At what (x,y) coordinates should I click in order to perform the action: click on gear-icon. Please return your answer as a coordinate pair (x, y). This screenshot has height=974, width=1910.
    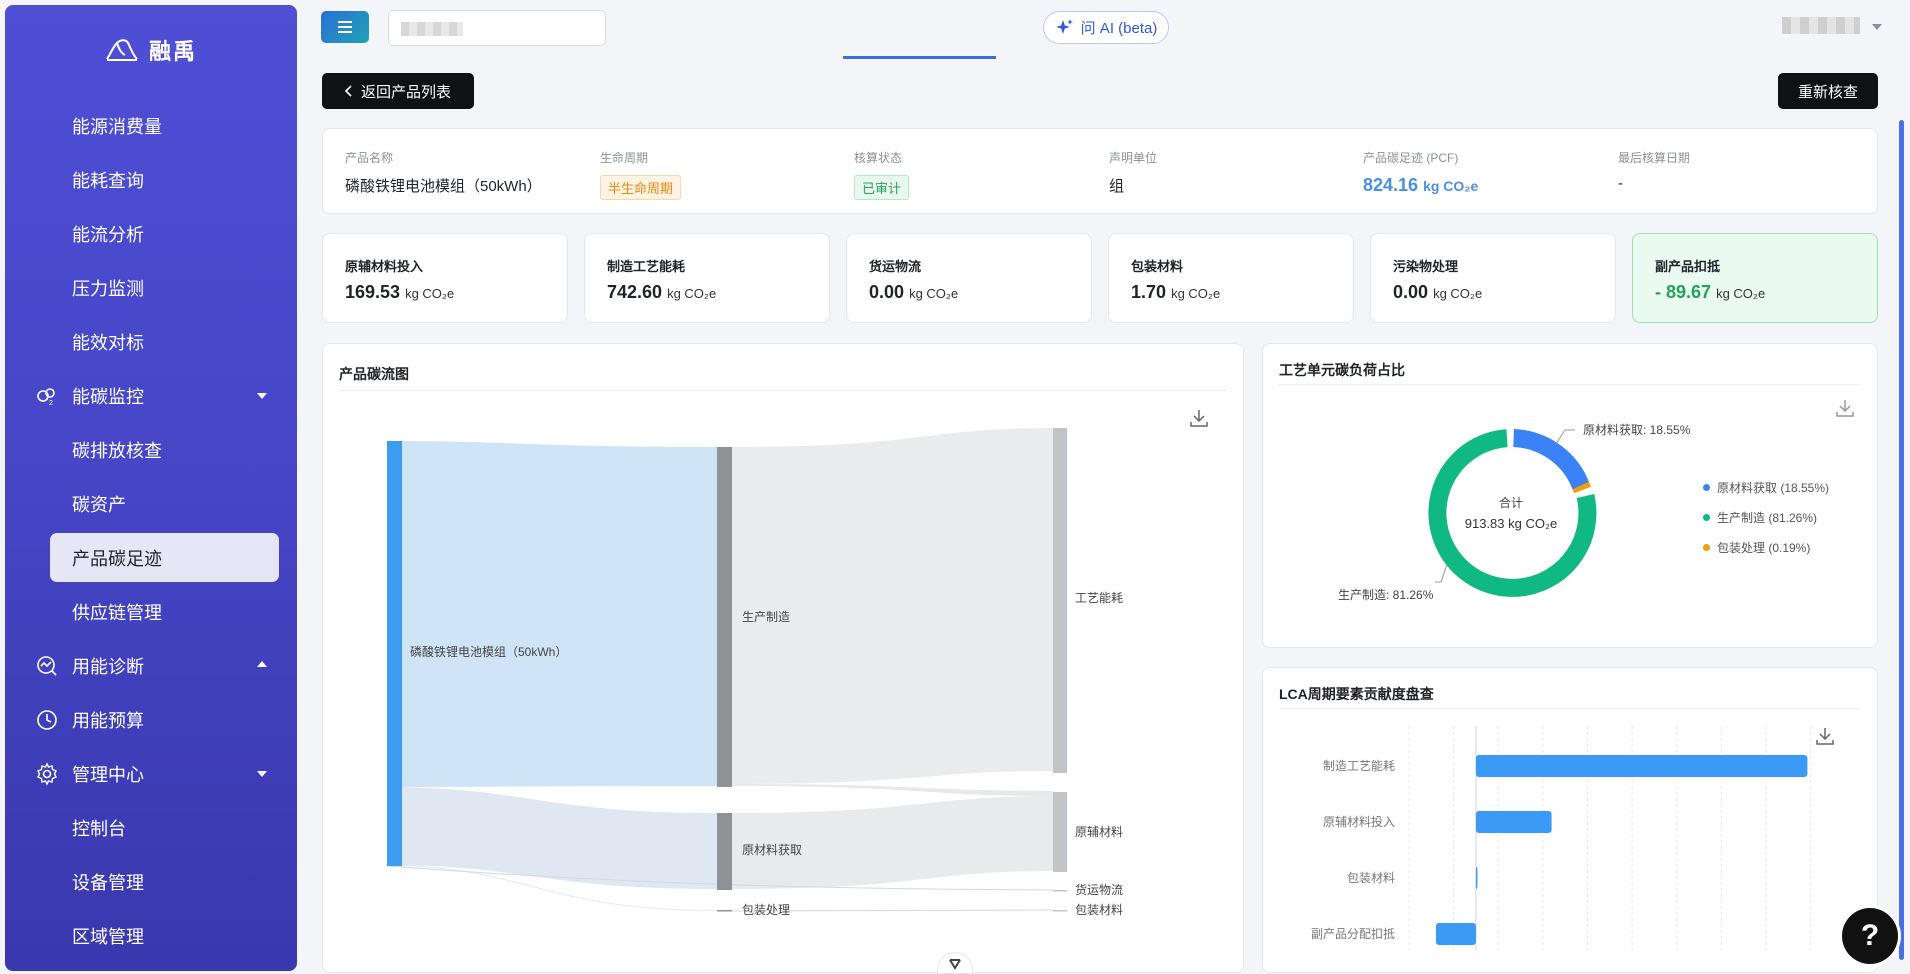
    Looking at the image, I should click on (47, 774).